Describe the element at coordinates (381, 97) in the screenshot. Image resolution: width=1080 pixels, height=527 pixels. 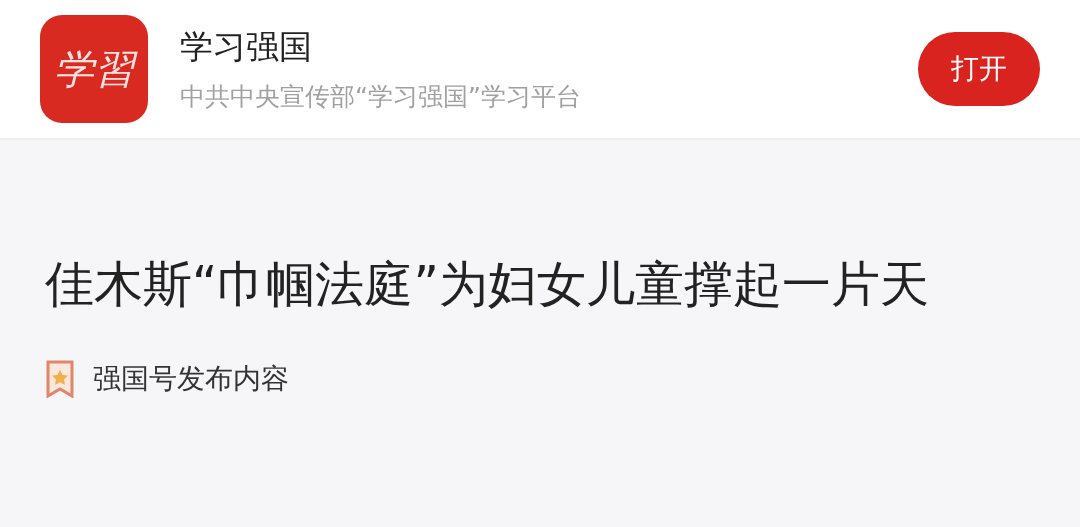
I see `app-subtitle: 中共中央宣传部“学习强国”学习平台` at that location.